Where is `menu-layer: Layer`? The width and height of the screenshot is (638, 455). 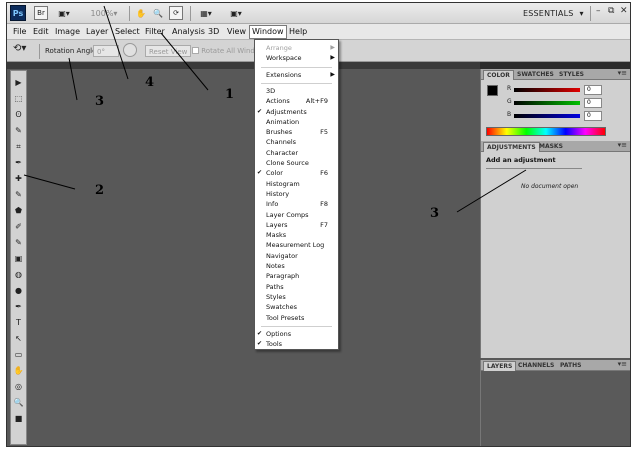 menu-layer: Layer is located at coordinates (97, 32).